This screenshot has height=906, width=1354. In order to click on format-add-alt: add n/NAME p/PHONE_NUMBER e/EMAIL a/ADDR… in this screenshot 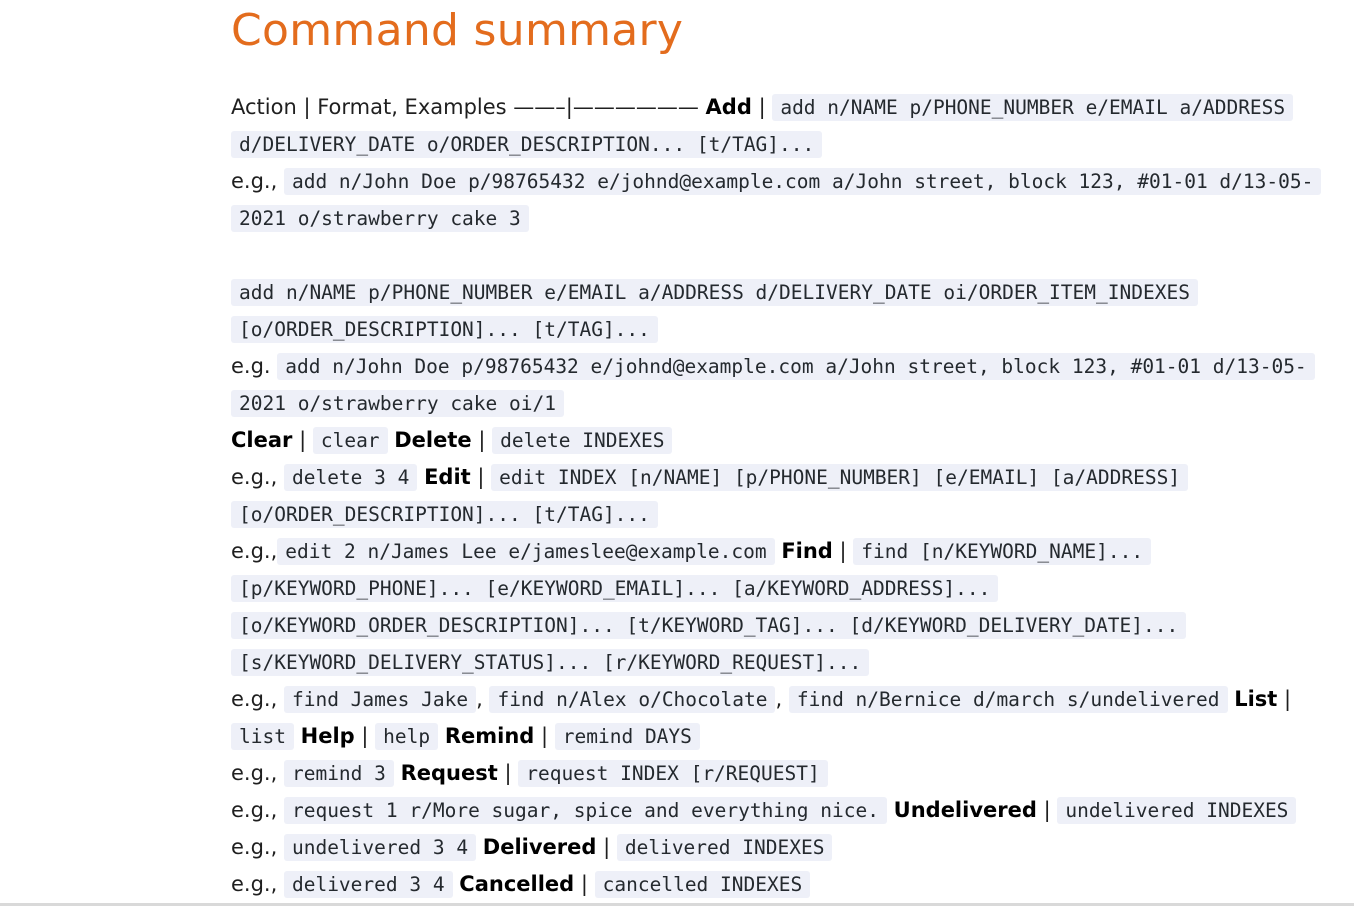, I will do `click(714, 311)`.